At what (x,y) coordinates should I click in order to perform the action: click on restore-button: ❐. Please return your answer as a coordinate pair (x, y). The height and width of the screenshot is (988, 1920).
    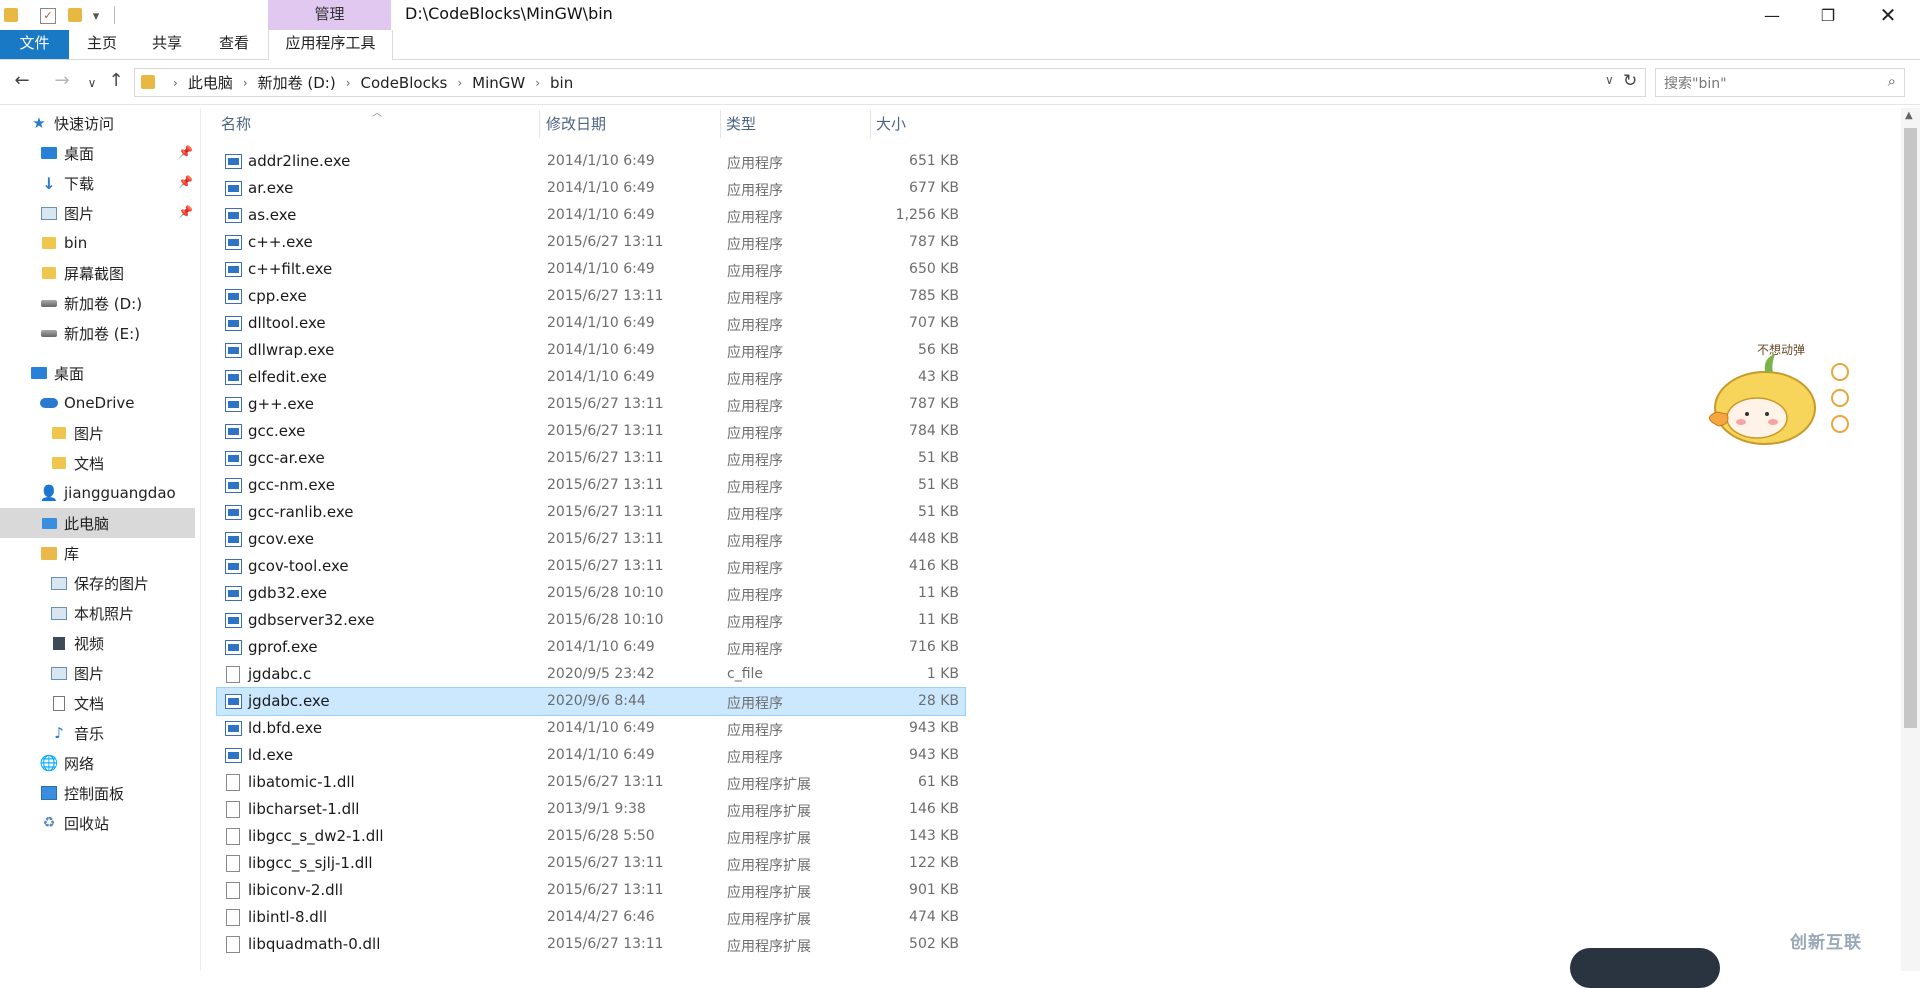
    Looking at the image, I should click on (1828, 15).